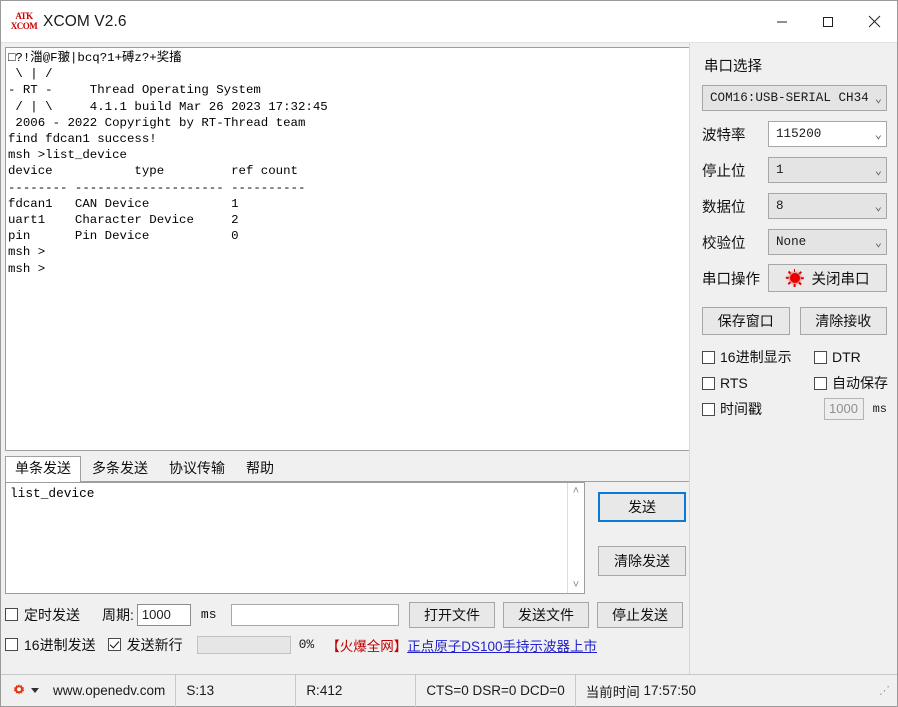 The width and height of the screenshot is (898, 707). Describe the element at coordinates (286, 538) in the screenshot. I see `send-input: list_device` at that location.